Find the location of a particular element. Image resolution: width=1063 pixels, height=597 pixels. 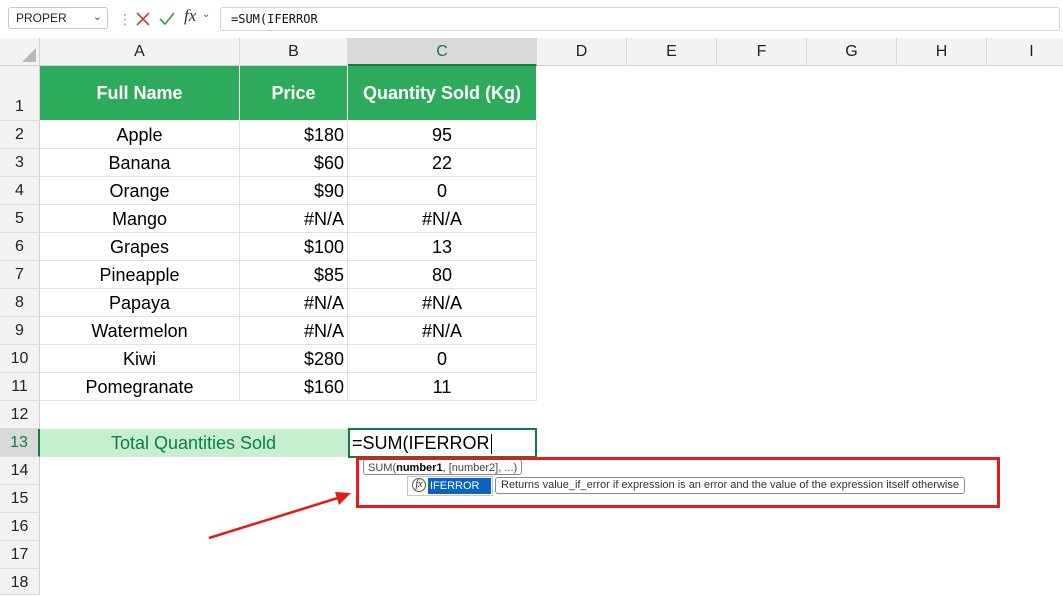

cell-price: $85 is located at coordinates (294, 275).